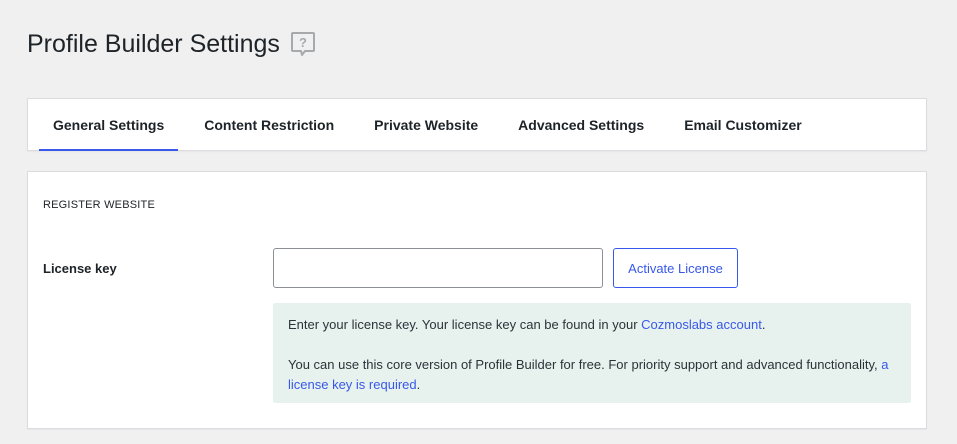 The width and height of the screenshot is (957, 444). Describe the element at coordinates (99, 205) in the screenshot. I see `section-heading: REGISTER WEBSITE` at that location.